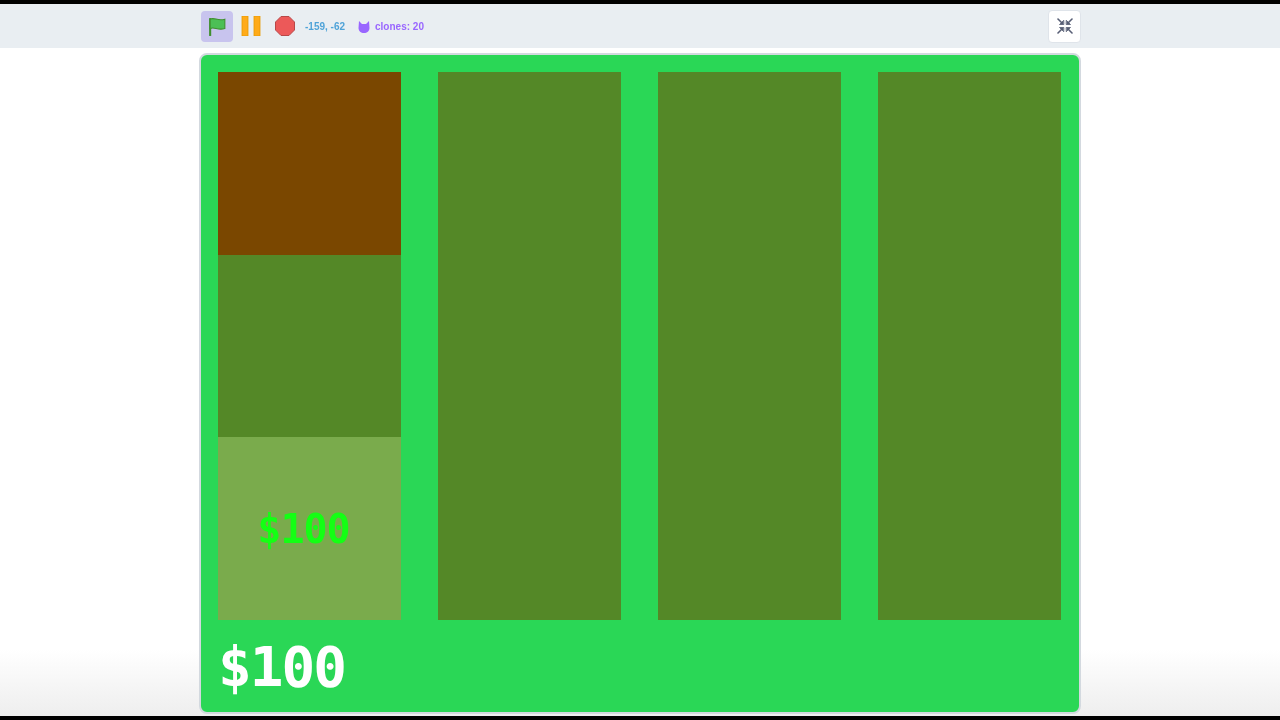 The width and height of the screenshot is (1280, 720). What do you see at coordinates (303, 528) in the screenshot?
I see `tile-amount: $100` at bounding box center [303, 528].